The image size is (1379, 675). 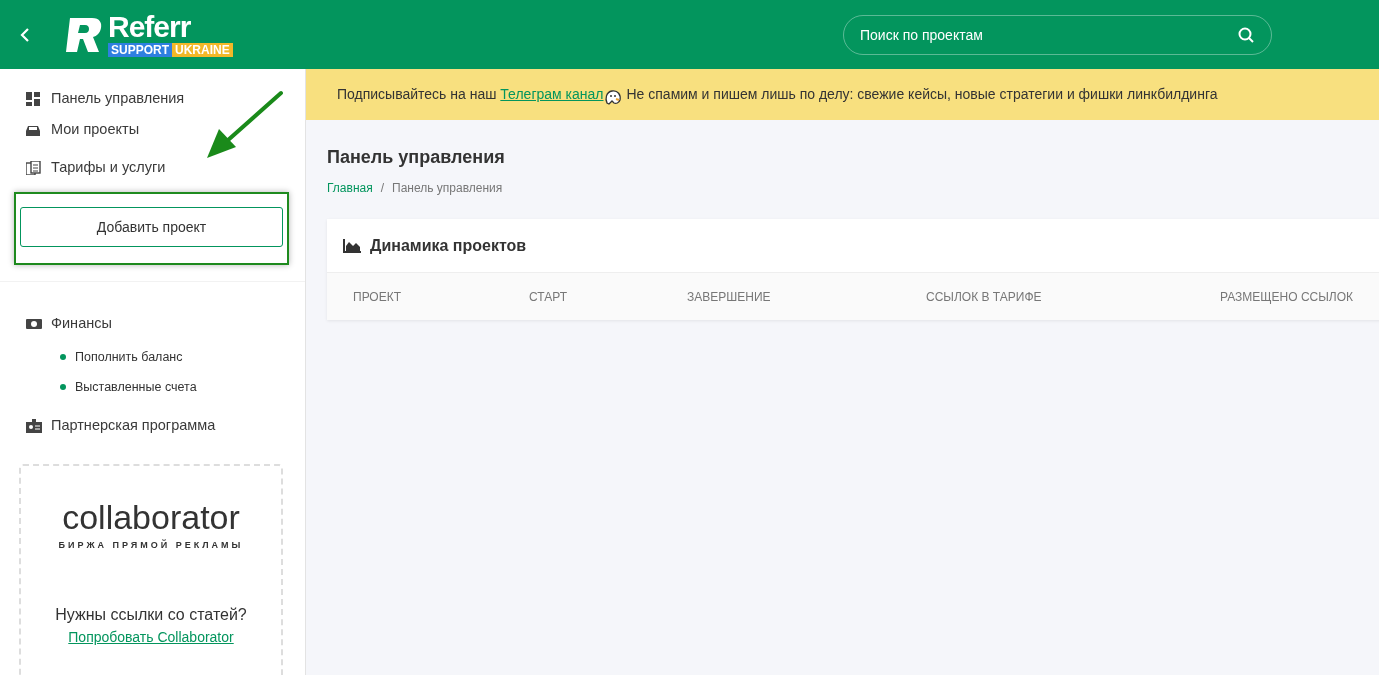 I want to click on logo-badge-text: SUPPORT, so click(x=140, y=50).